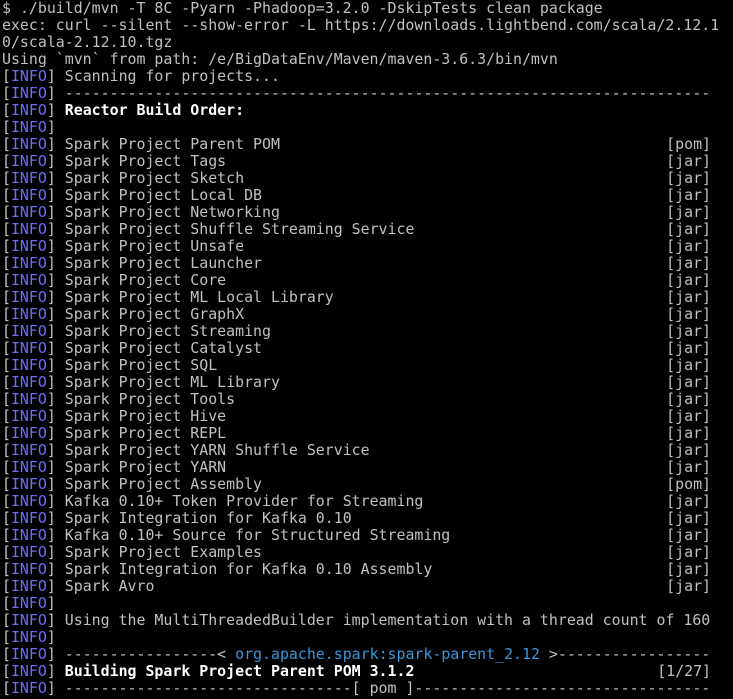  I want to click on reactor-project-row: [INFO] Spark Project ML Library [jar], so click(356, 382).